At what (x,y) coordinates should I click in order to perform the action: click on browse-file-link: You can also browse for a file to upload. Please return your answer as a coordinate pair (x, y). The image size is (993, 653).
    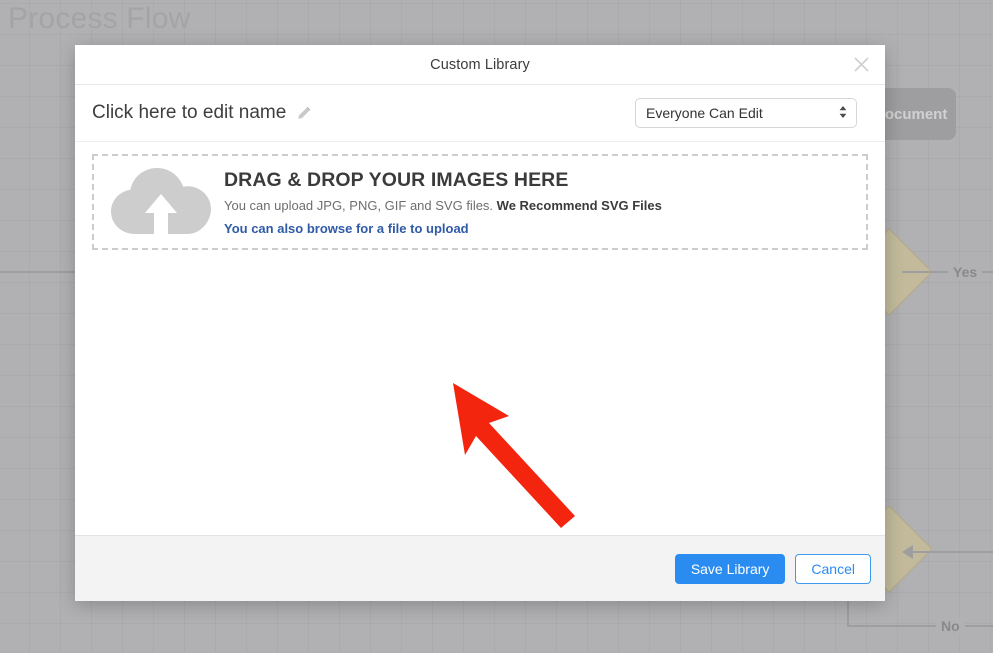
    Looking at the image, I should click on (443, 228).